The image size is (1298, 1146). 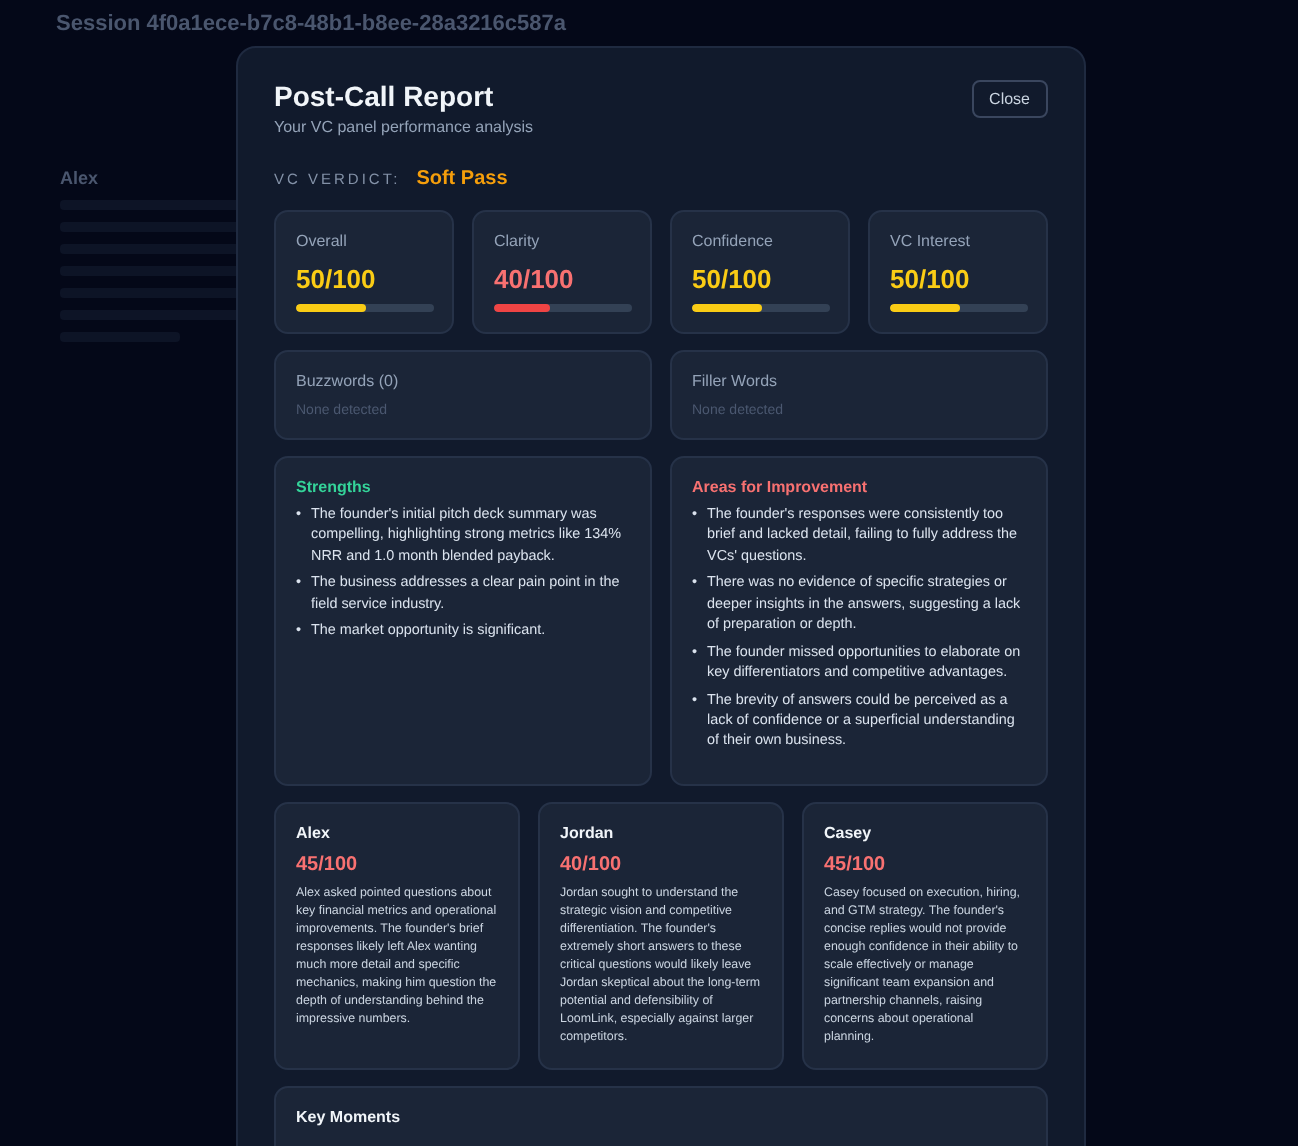 I want to click on key-moments-title: Key Moments, so click(x=349, y=1116).